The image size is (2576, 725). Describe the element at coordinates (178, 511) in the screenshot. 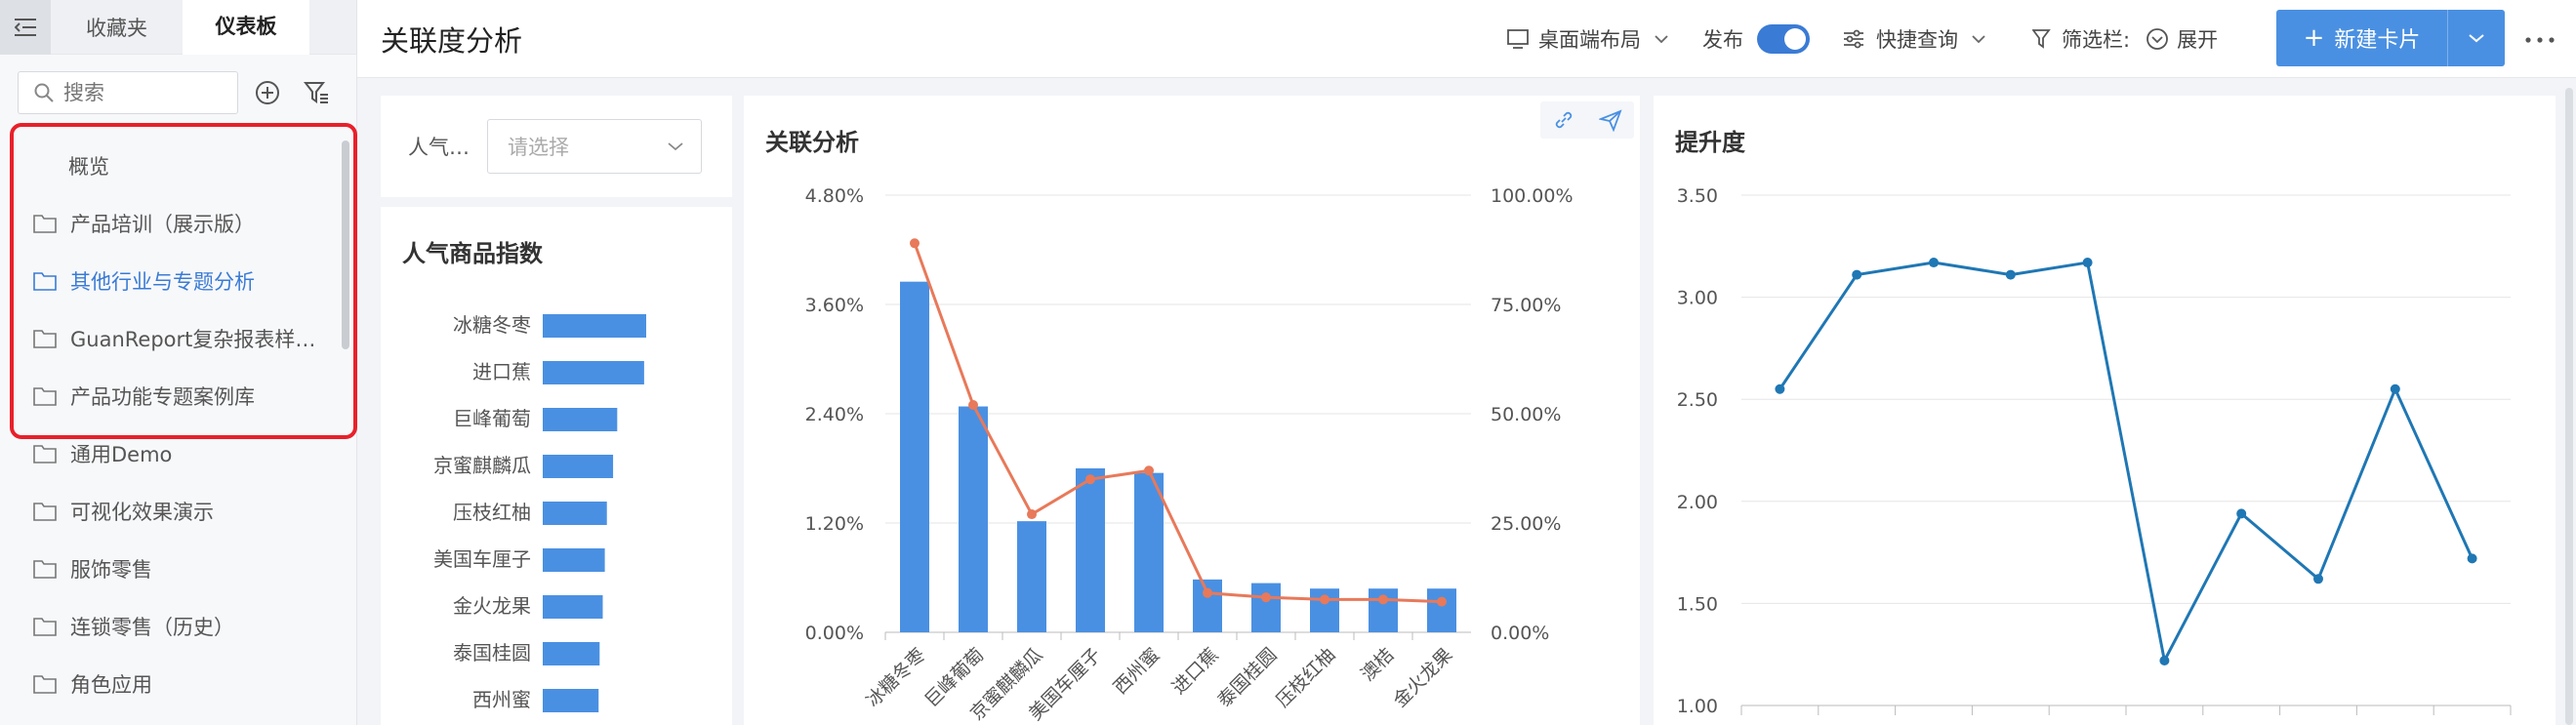

I see `sidebar-item-visual-demo: 可视化效果演示` at that location.